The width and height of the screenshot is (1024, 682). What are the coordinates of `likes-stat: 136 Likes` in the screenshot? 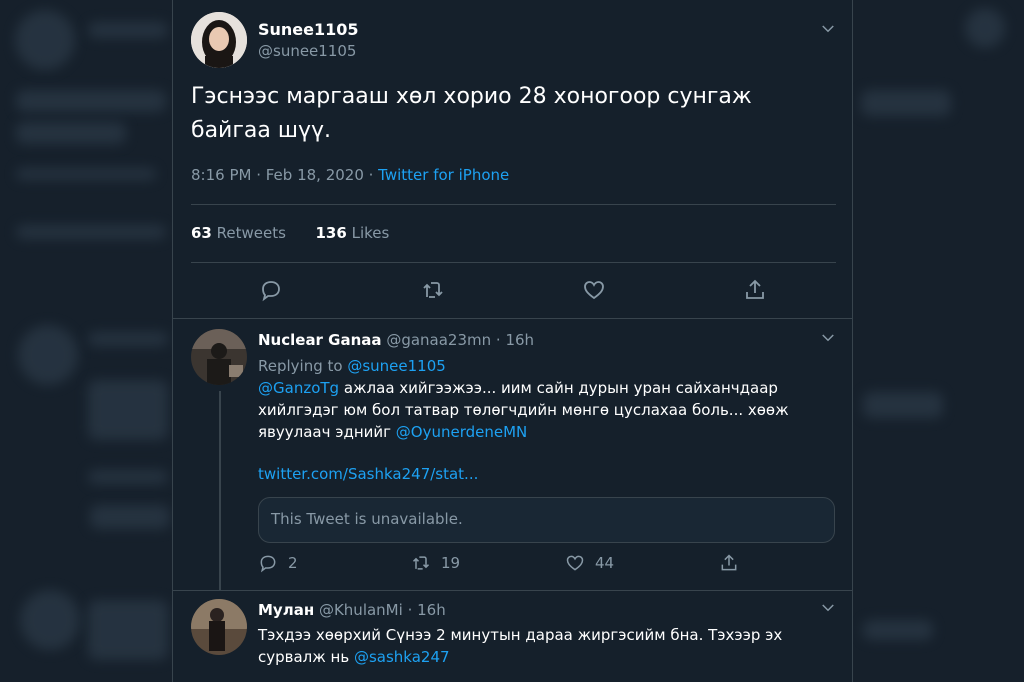 It's located at (353, 233).